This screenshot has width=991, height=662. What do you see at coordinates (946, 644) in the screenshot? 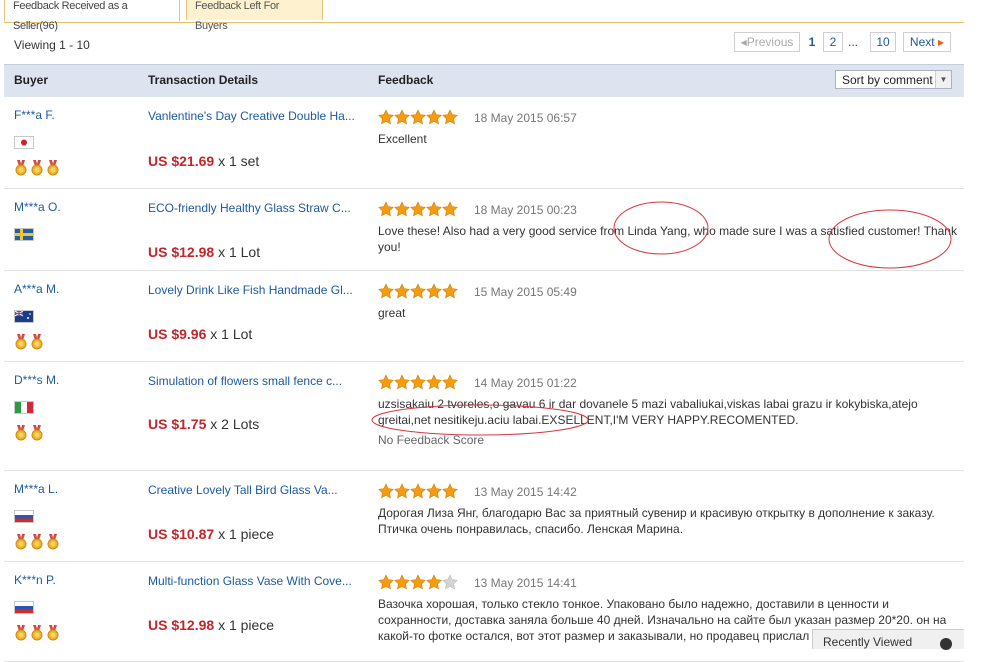
I see `toggle-icon` at bounding box center [946, 644].